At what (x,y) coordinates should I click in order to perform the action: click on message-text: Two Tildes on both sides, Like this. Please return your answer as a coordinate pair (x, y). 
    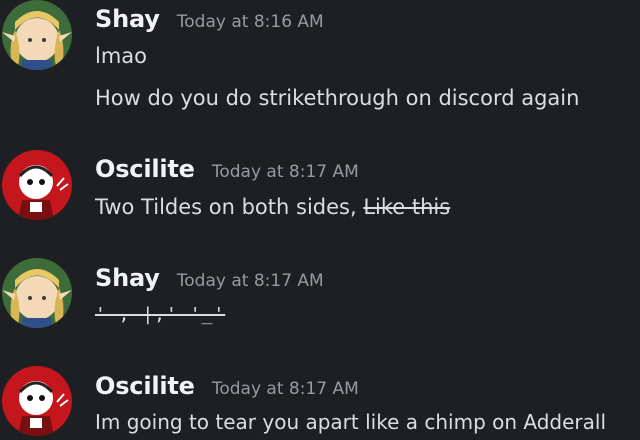
    Looking at the image, I should click on (272, 207).